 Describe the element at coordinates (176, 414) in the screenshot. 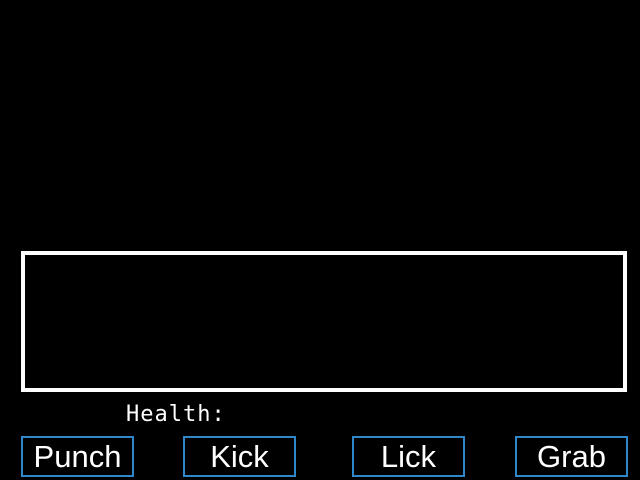

I see `health-label: Health:` at that location.